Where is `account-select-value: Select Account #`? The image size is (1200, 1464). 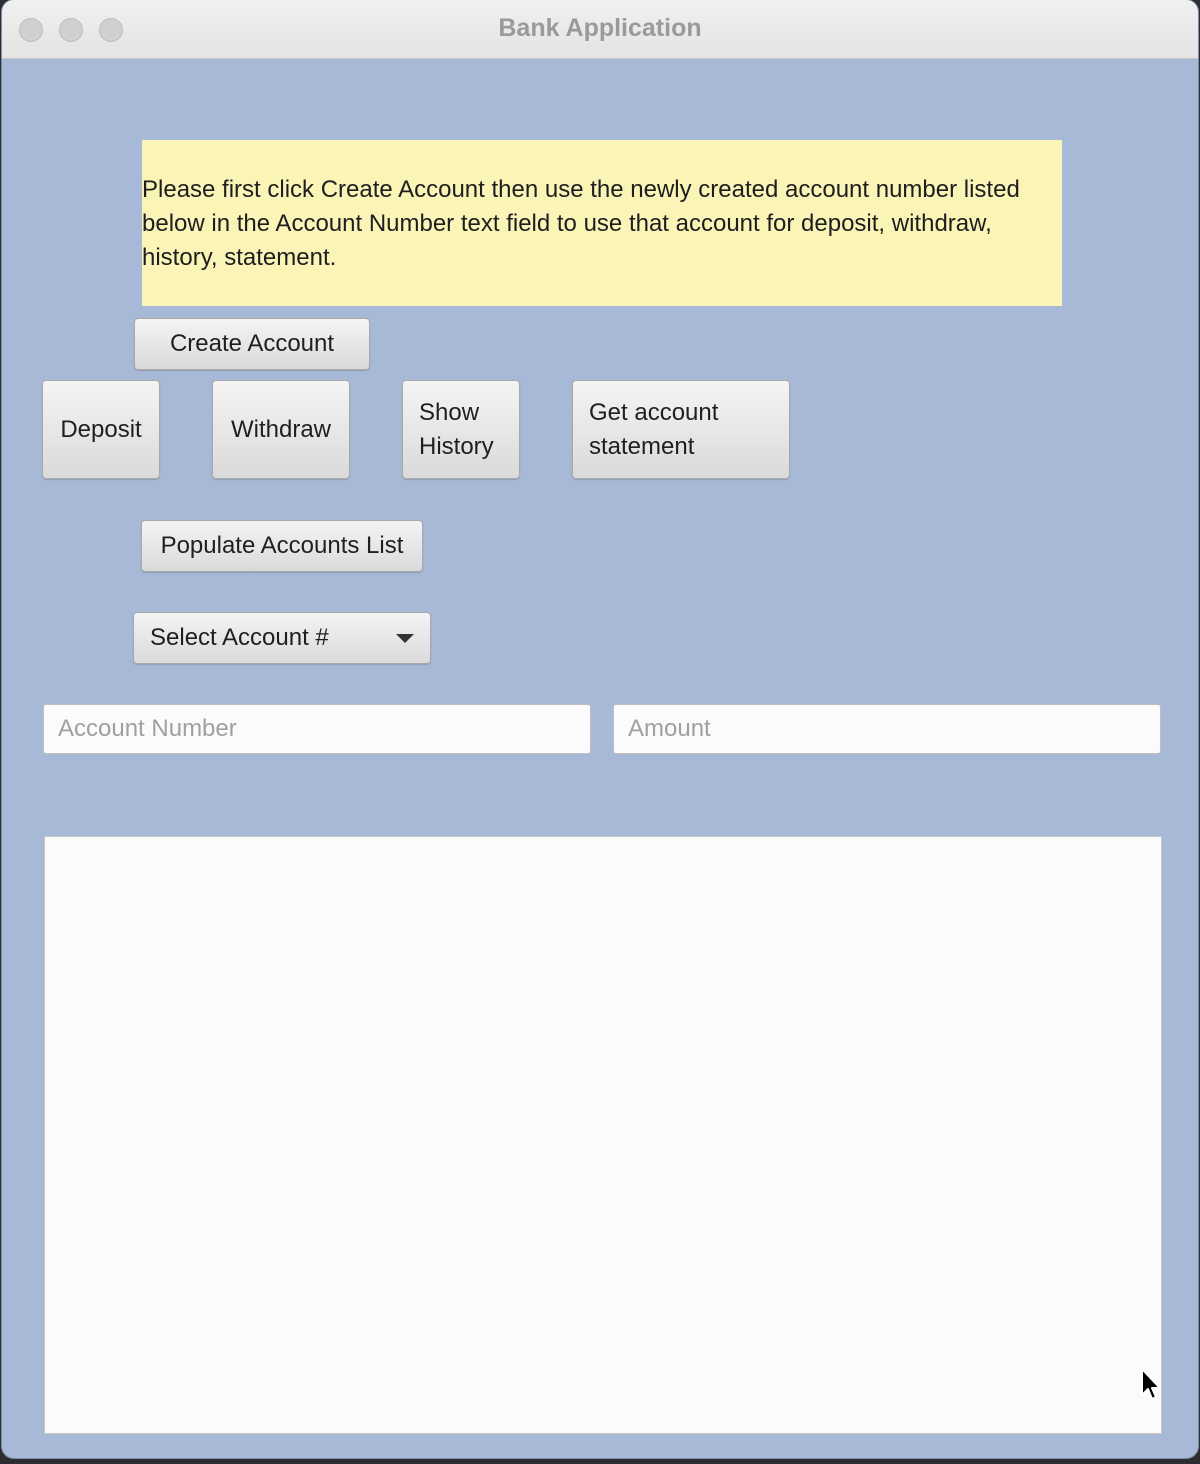
account-select-value: Select Account # is located at coordinates (239, 637).